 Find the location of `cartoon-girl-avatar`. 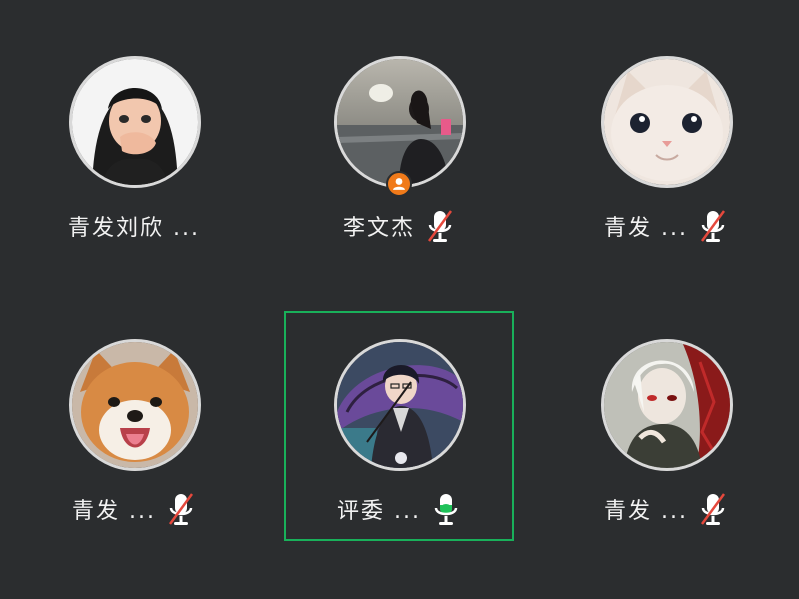

cartoon-girl-avatar is located at coordinates (135, 122).